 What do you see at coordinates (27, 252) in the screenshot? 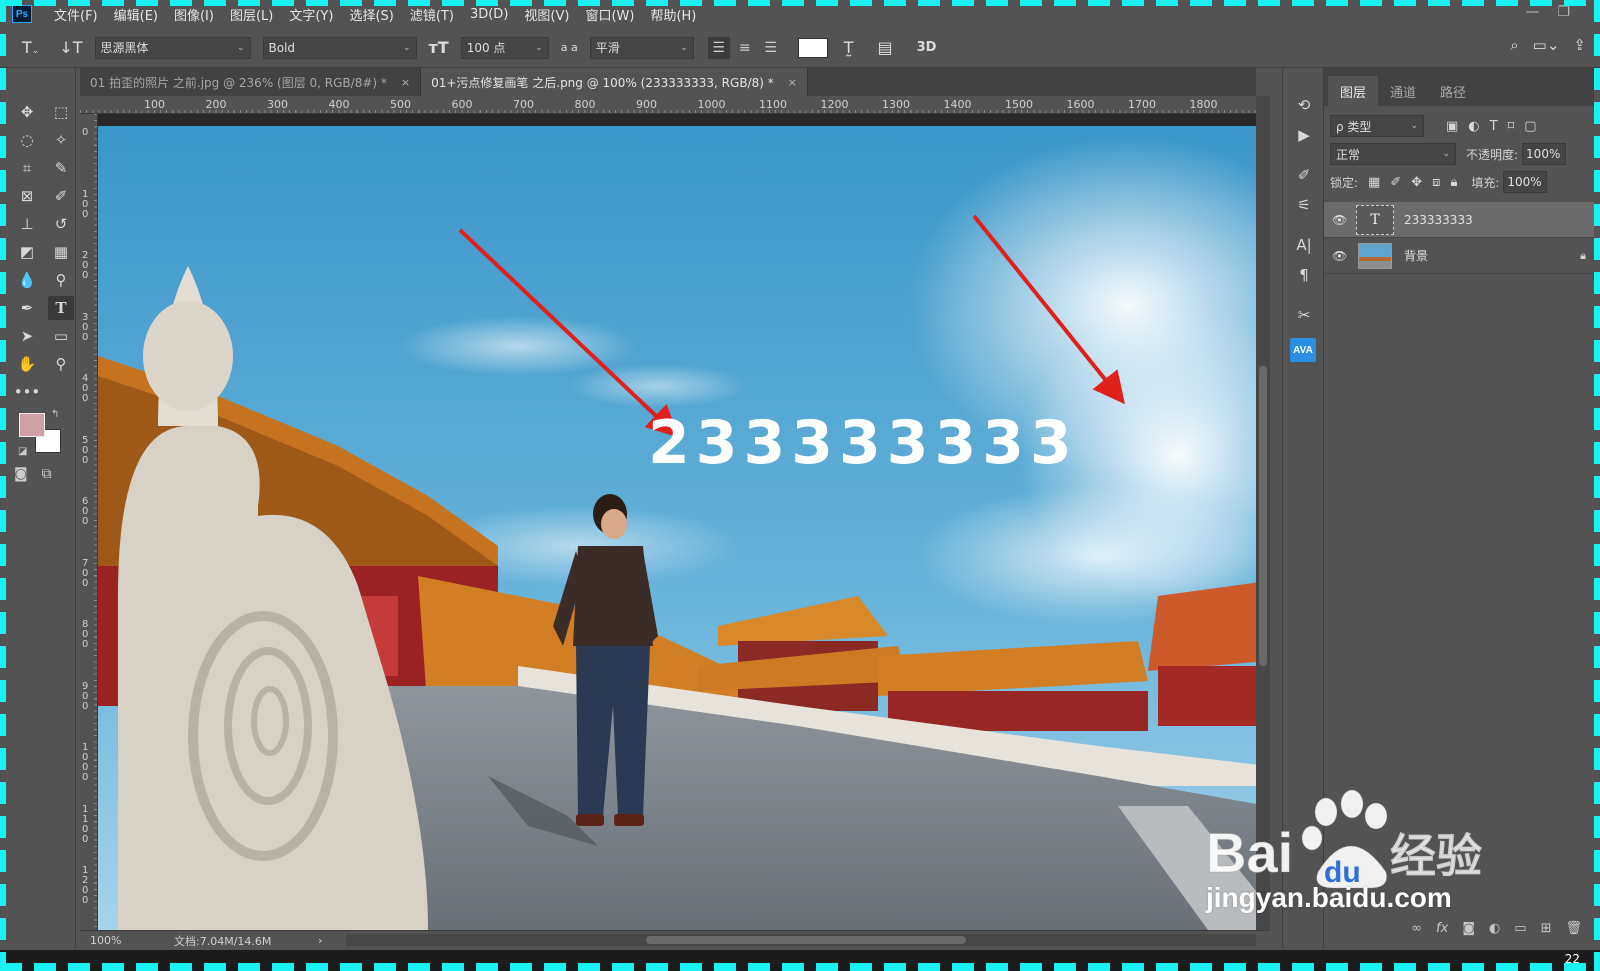
I see `eraser-tool-icon: ◩` at bounding box center [27, 252].